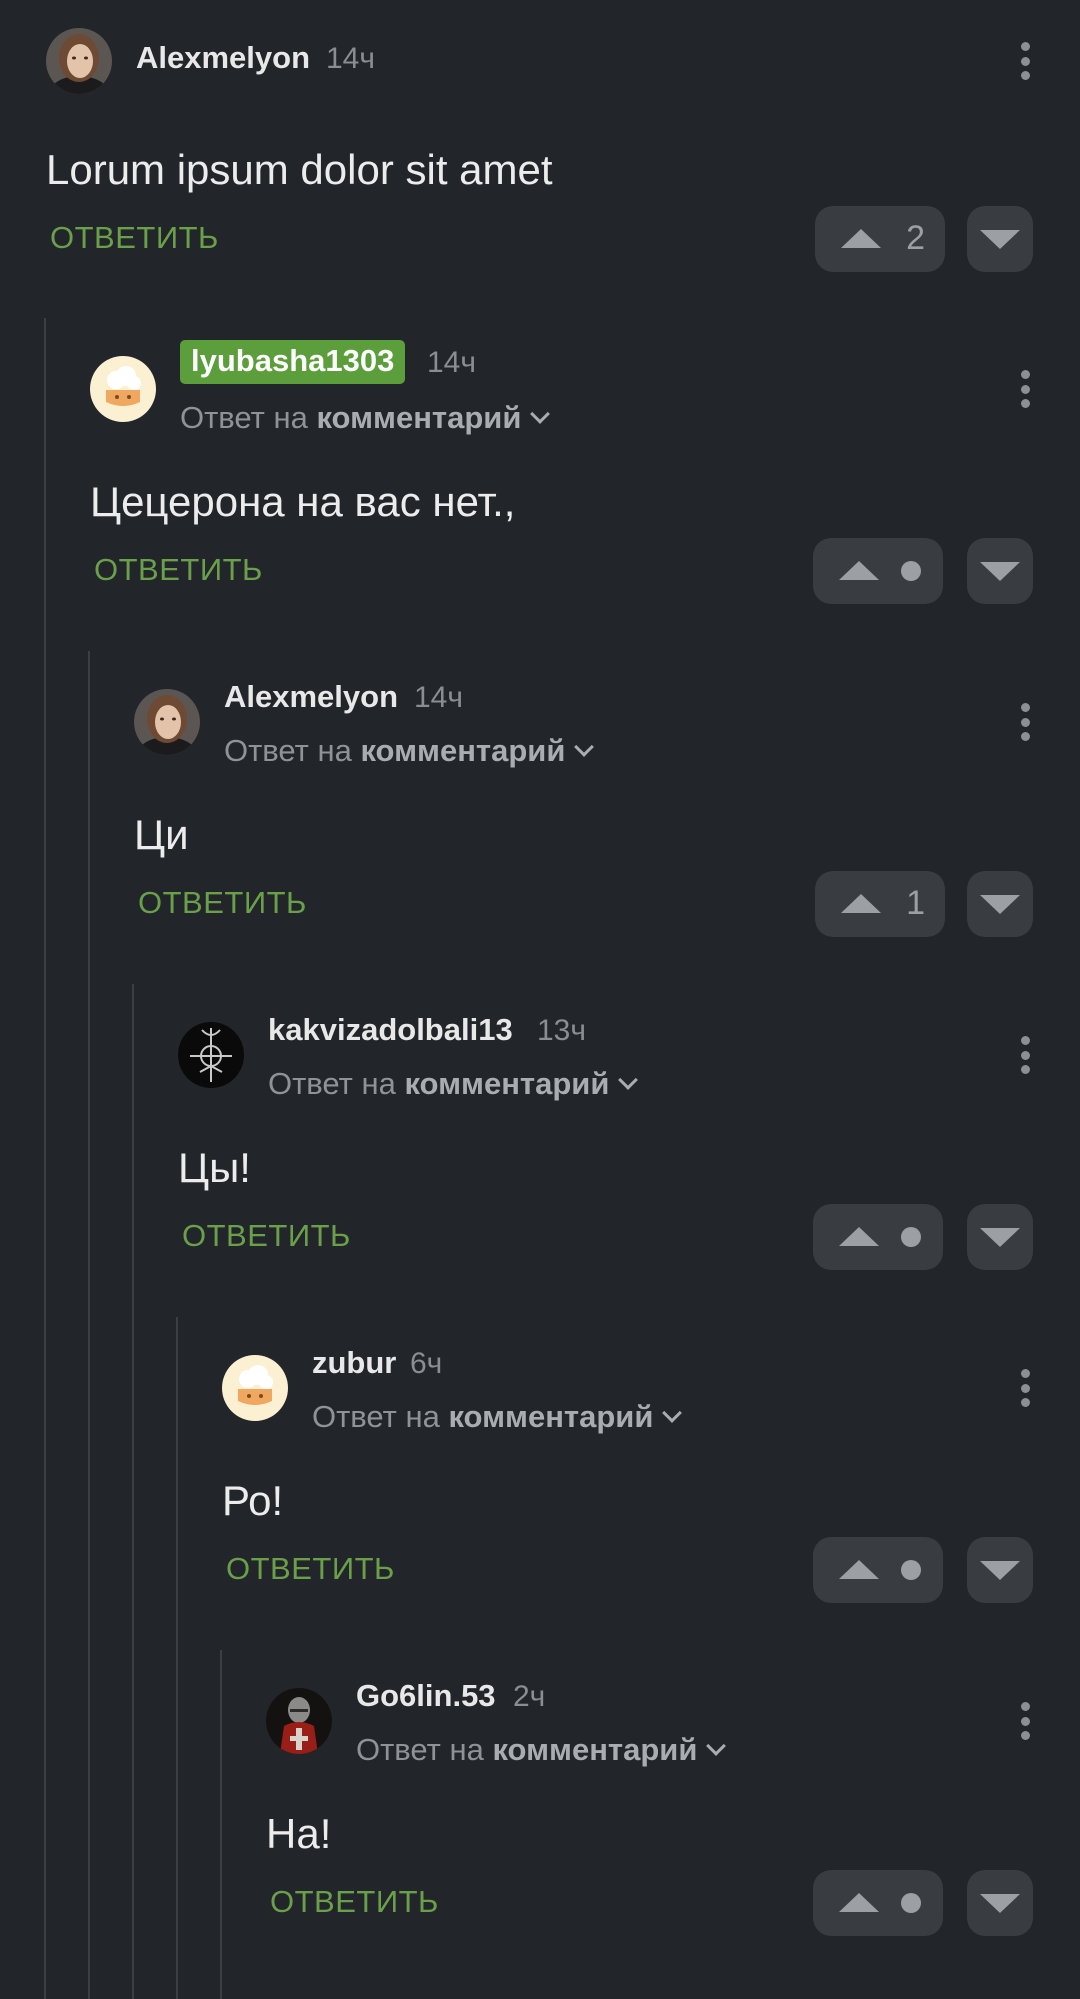 The image size is (1080, 1999). I want to click on comment-text: На!, so click(299, 1833).